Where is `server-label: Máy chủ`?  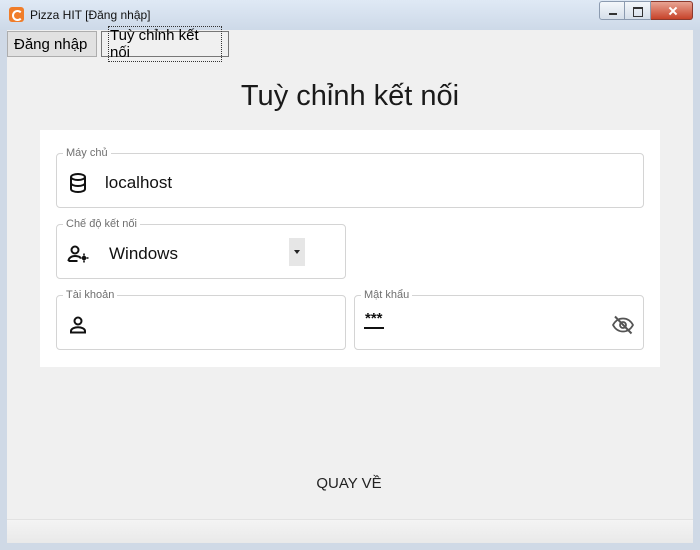 server-label: Máy chủ is located at coordinates (87, 153).